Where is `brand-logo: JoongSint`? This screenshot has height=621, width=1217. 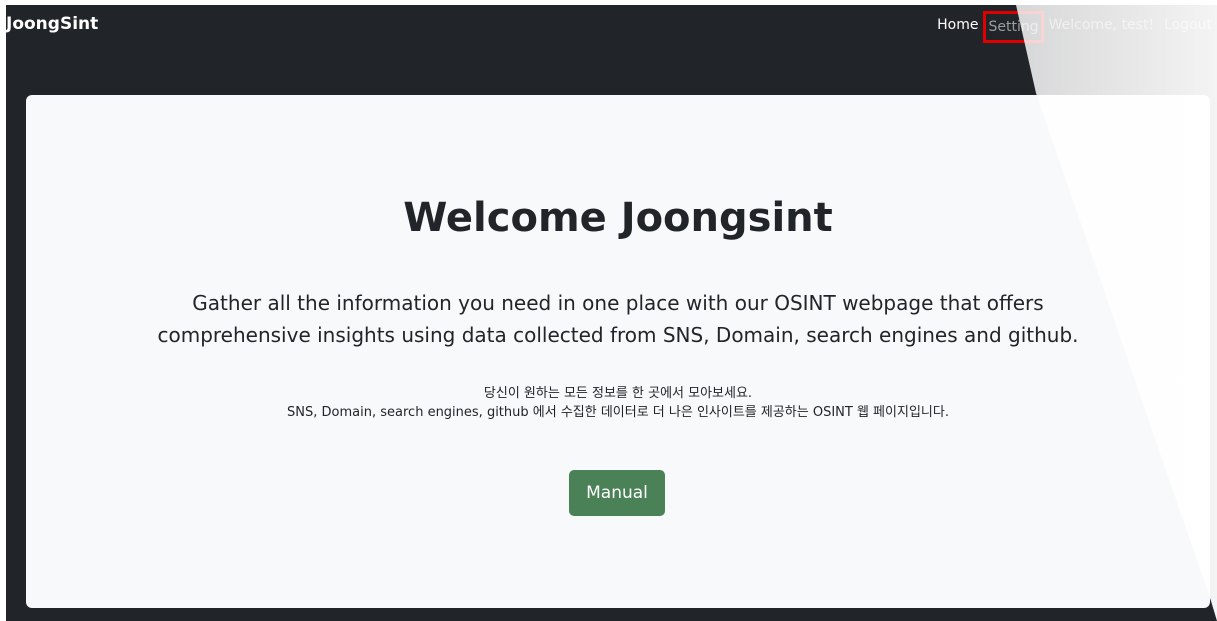
brand-logo: JoongSint is located at coordinates (52, 24).